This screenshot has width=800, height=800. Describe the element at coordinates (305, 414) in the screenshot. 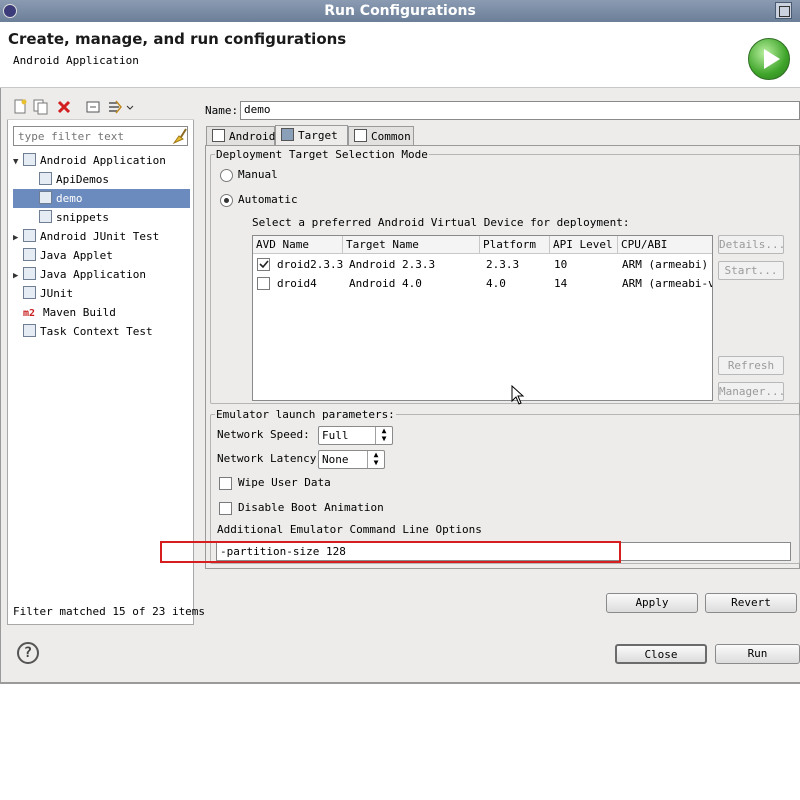

I see `emulator-group-label: Emulator launch parameters:` at that location.